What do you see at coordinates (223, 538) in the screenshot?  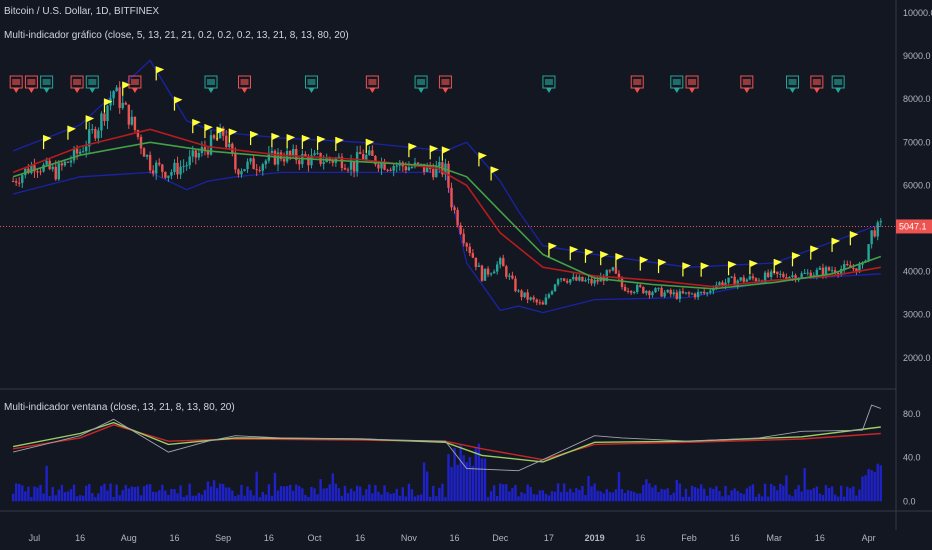 I see `time-axis-label: Sep` at bounding box center [223, 538].